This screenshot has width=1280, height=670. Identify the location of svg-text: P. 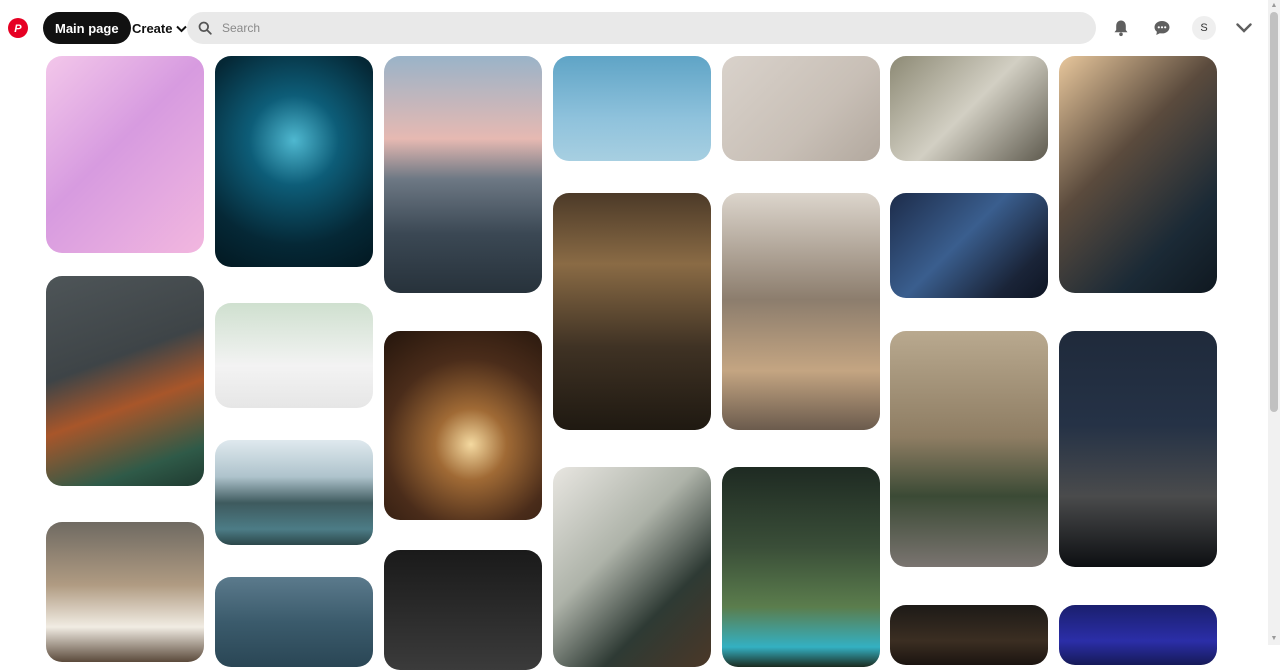
(18, 28).